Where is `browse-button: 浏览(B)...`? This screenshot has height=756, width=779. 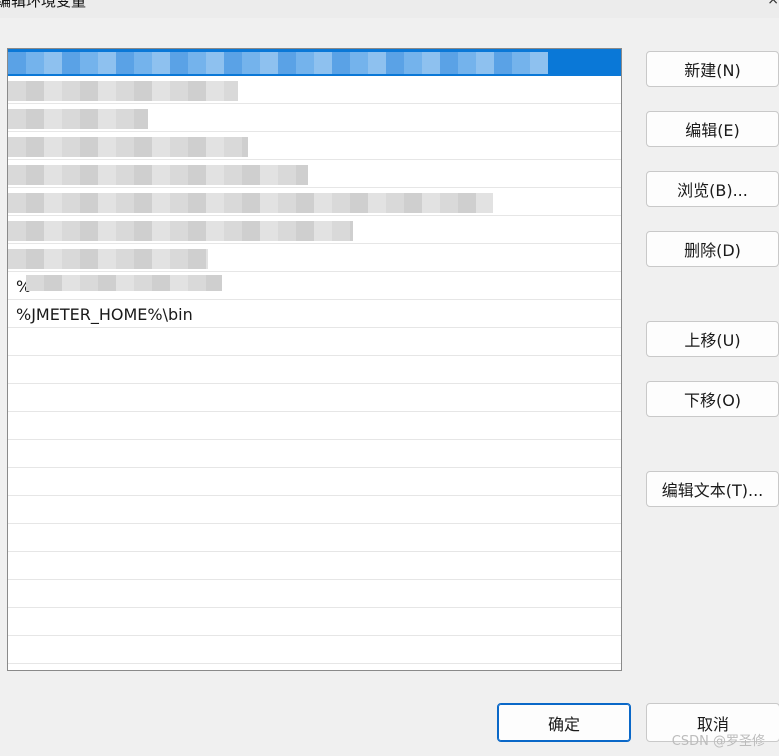
browse-button: 浏览(B)... is located at coordinates (712, 189).